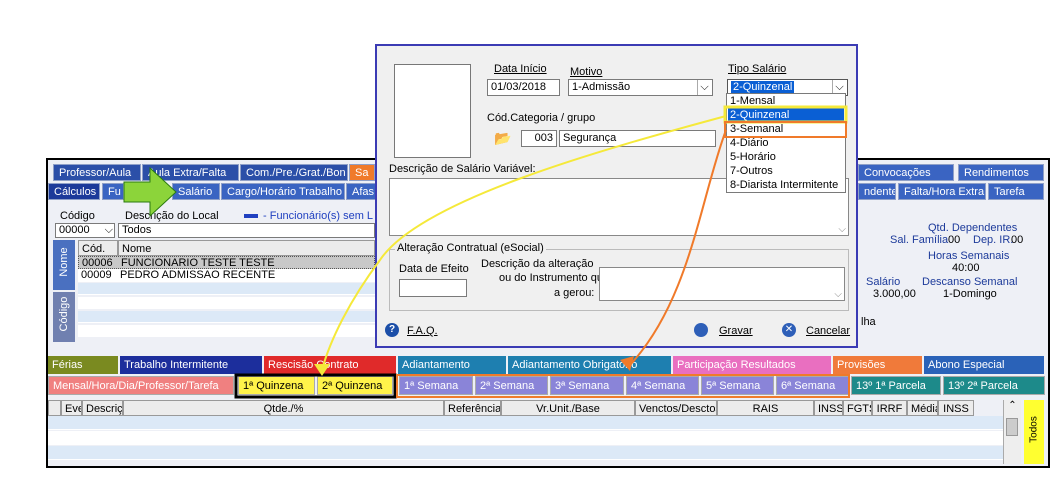 The image size is (1061, 489). What do you see at coordinates (757, 69) in the screenshot?
I see `tipo-salario-label: Tipo Salário` at bounding box center [757, 69].